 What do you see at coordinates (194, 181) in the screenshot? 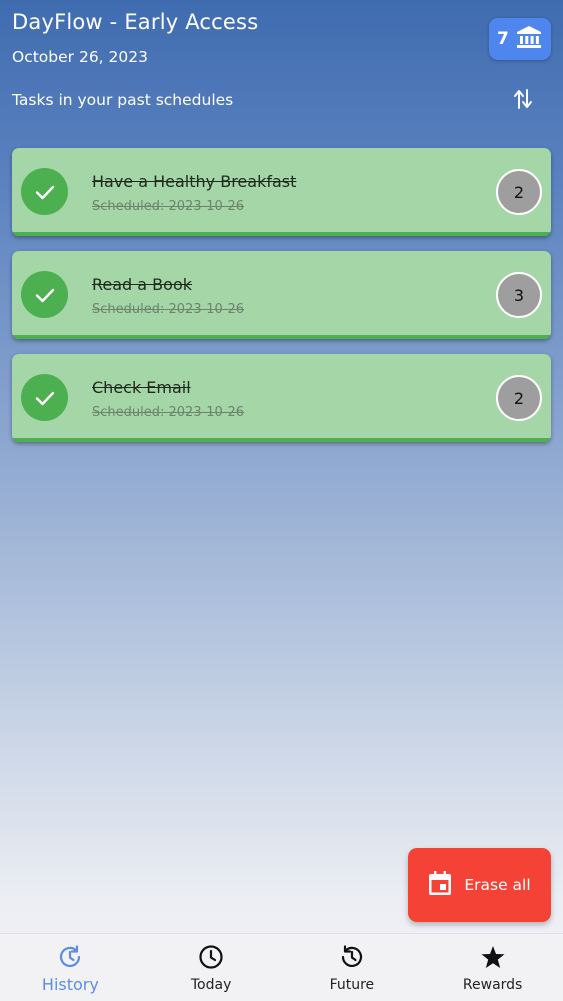
I see `task-name: Have a Healthy Breakfast` at bounding box center [194, 181].